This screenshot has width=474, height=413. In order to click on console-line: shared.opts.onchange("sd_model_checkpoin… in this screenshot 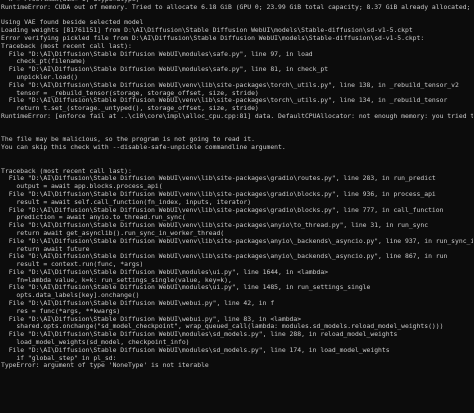, I will do `click(222, 327)`.